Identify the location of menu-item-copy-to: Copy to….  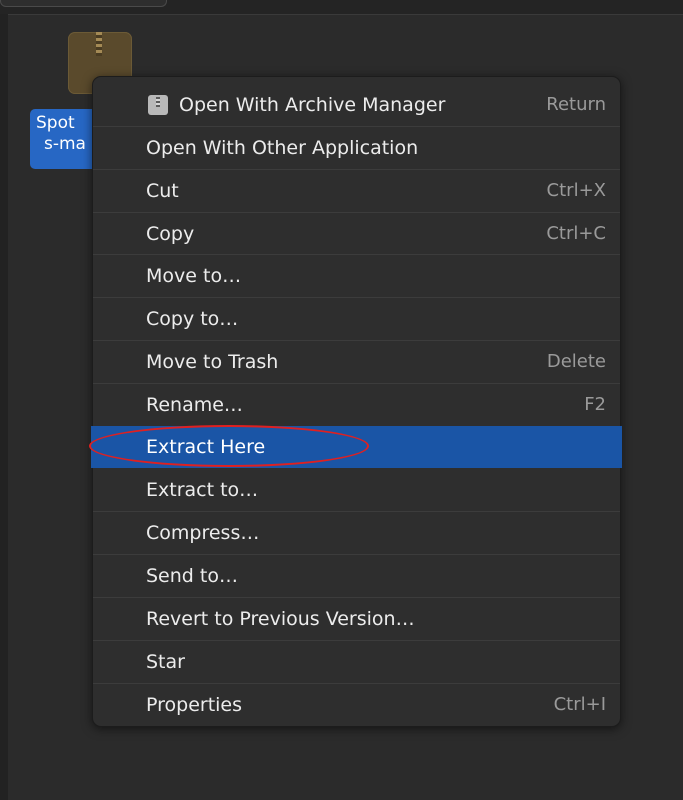
(356, 319).